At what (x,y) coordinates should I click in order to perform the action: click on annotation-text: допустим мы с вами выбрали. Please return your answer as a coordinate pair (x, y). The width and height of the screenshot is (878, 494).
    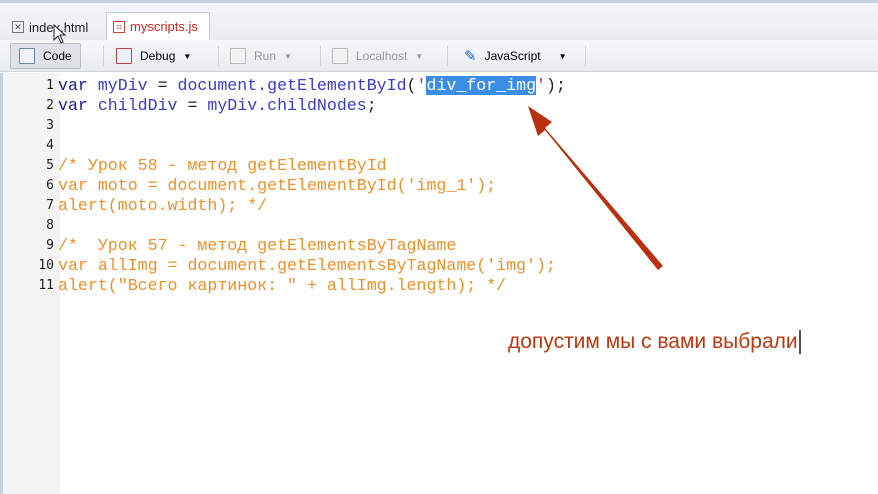
    Looking at the image, I should click on (654, 342).